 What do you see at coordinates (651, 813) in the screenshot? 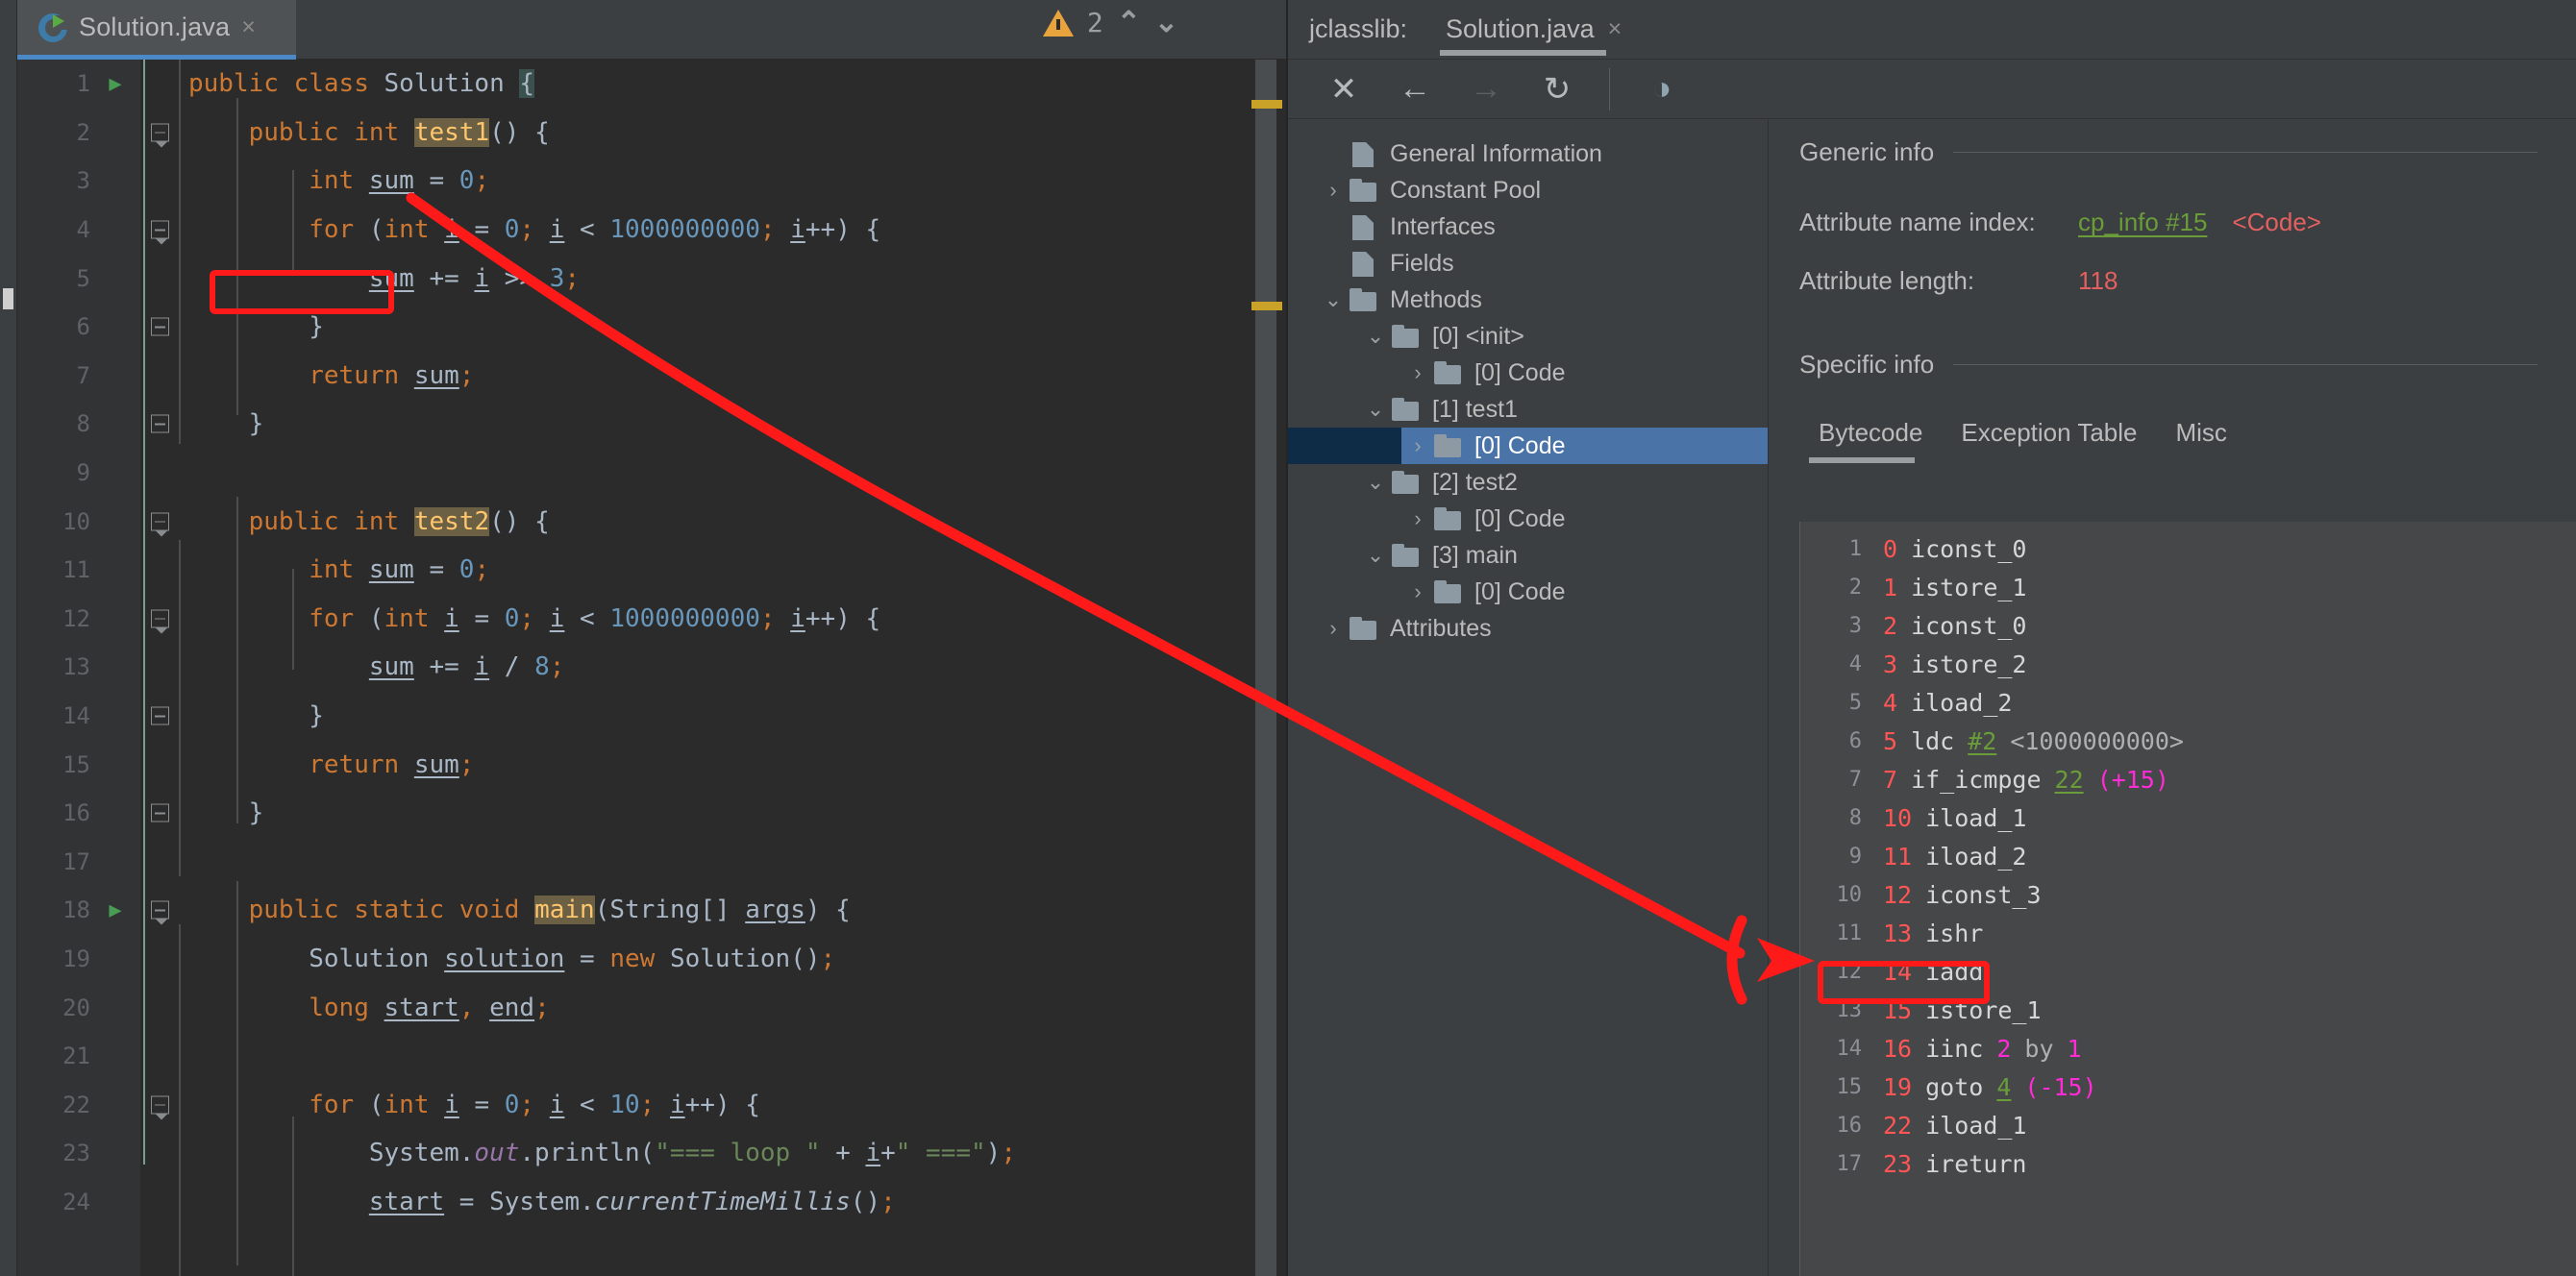
I see `code-line: 16 }` at bounding box center [651, 813].